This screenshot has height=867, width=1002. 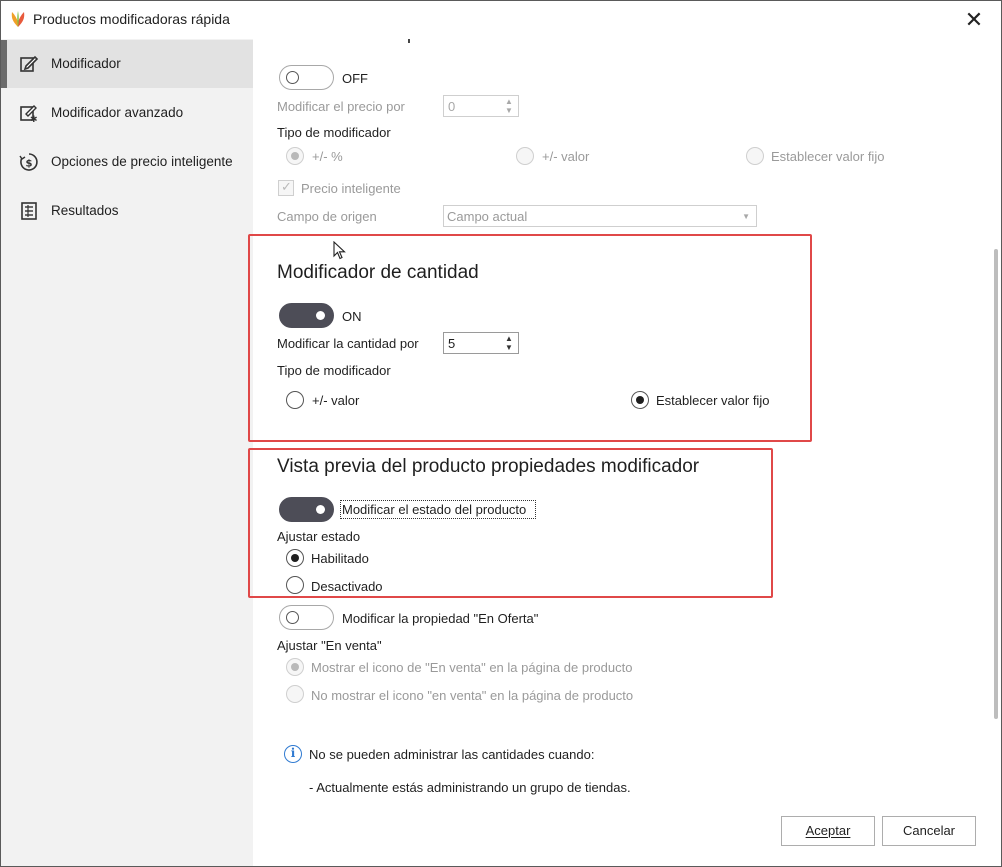 What do you see at coordinates (341, 106) in the screenshot?
I see `cost-price-modify-label: Modificar el precio por` at bounding box center [341, 106].